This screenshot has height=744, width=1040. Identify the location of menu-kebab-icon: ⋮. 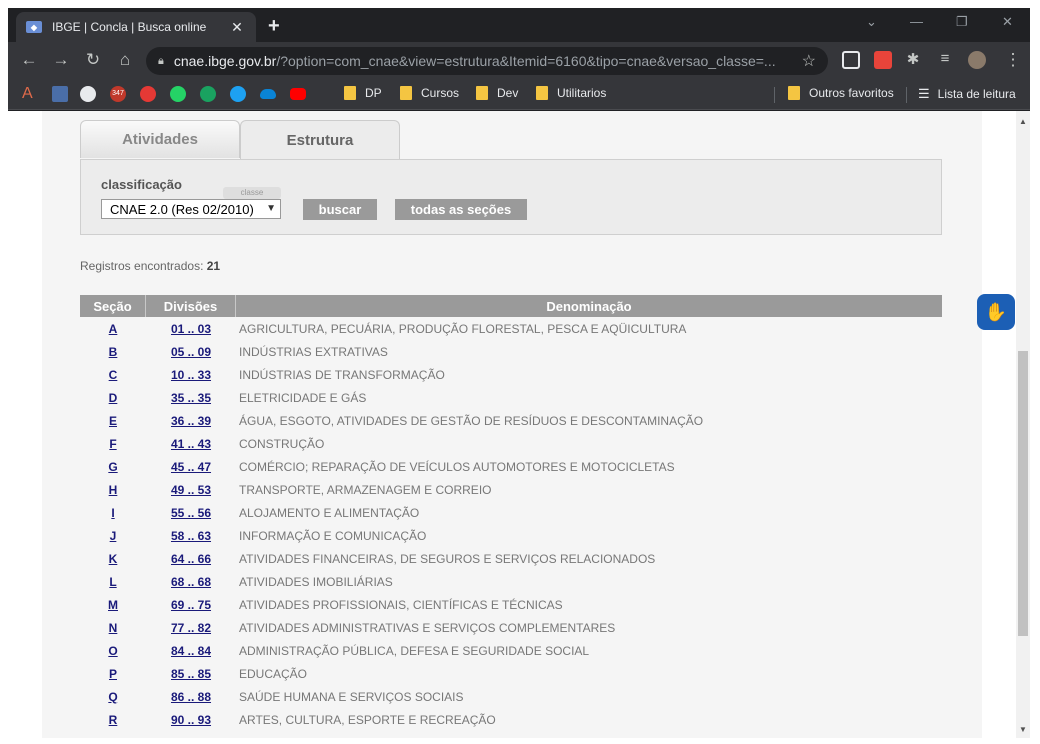
(1013, 60).